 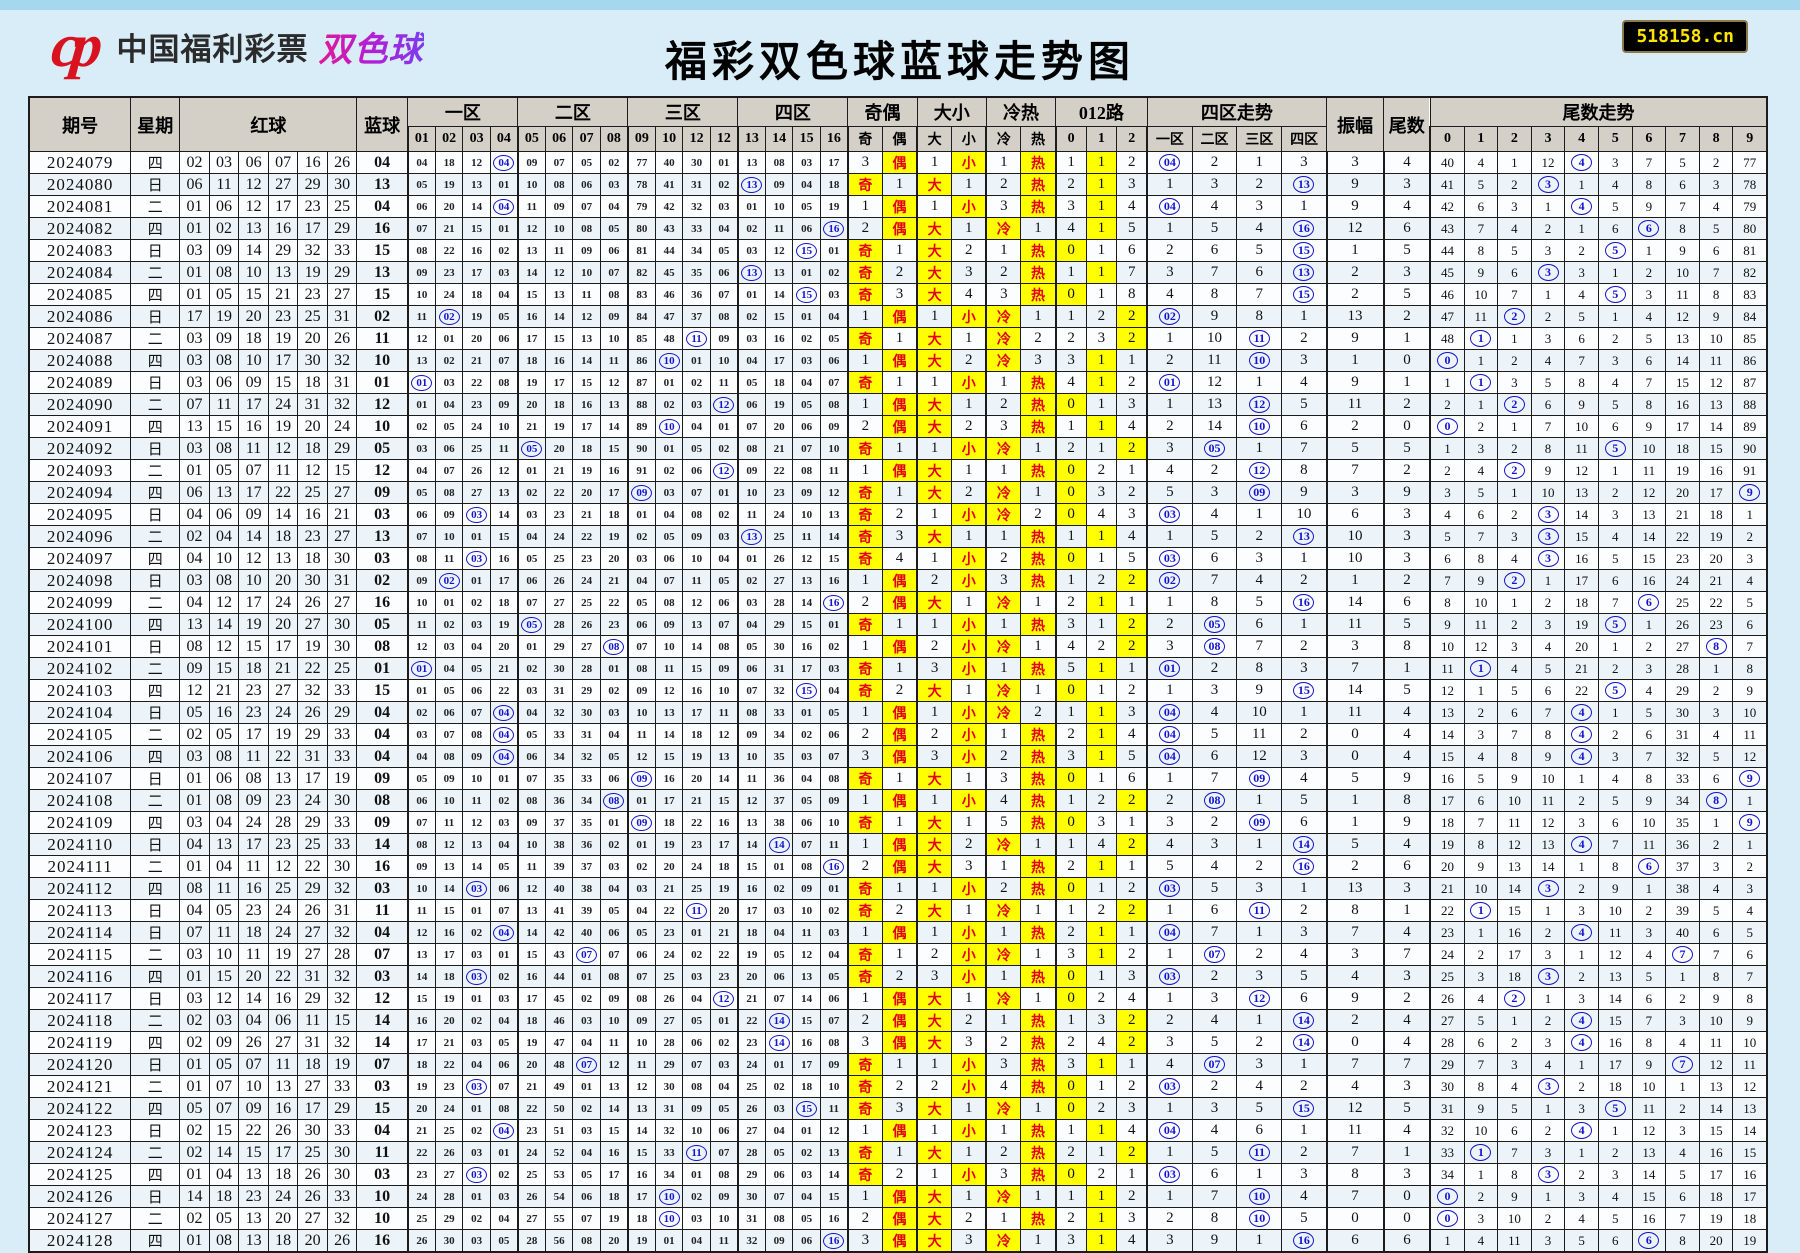 What do you see at coordinates (382, 822) in the screenshot?
I see `blue-ball-number: 09` at bounding box center [382, 822].